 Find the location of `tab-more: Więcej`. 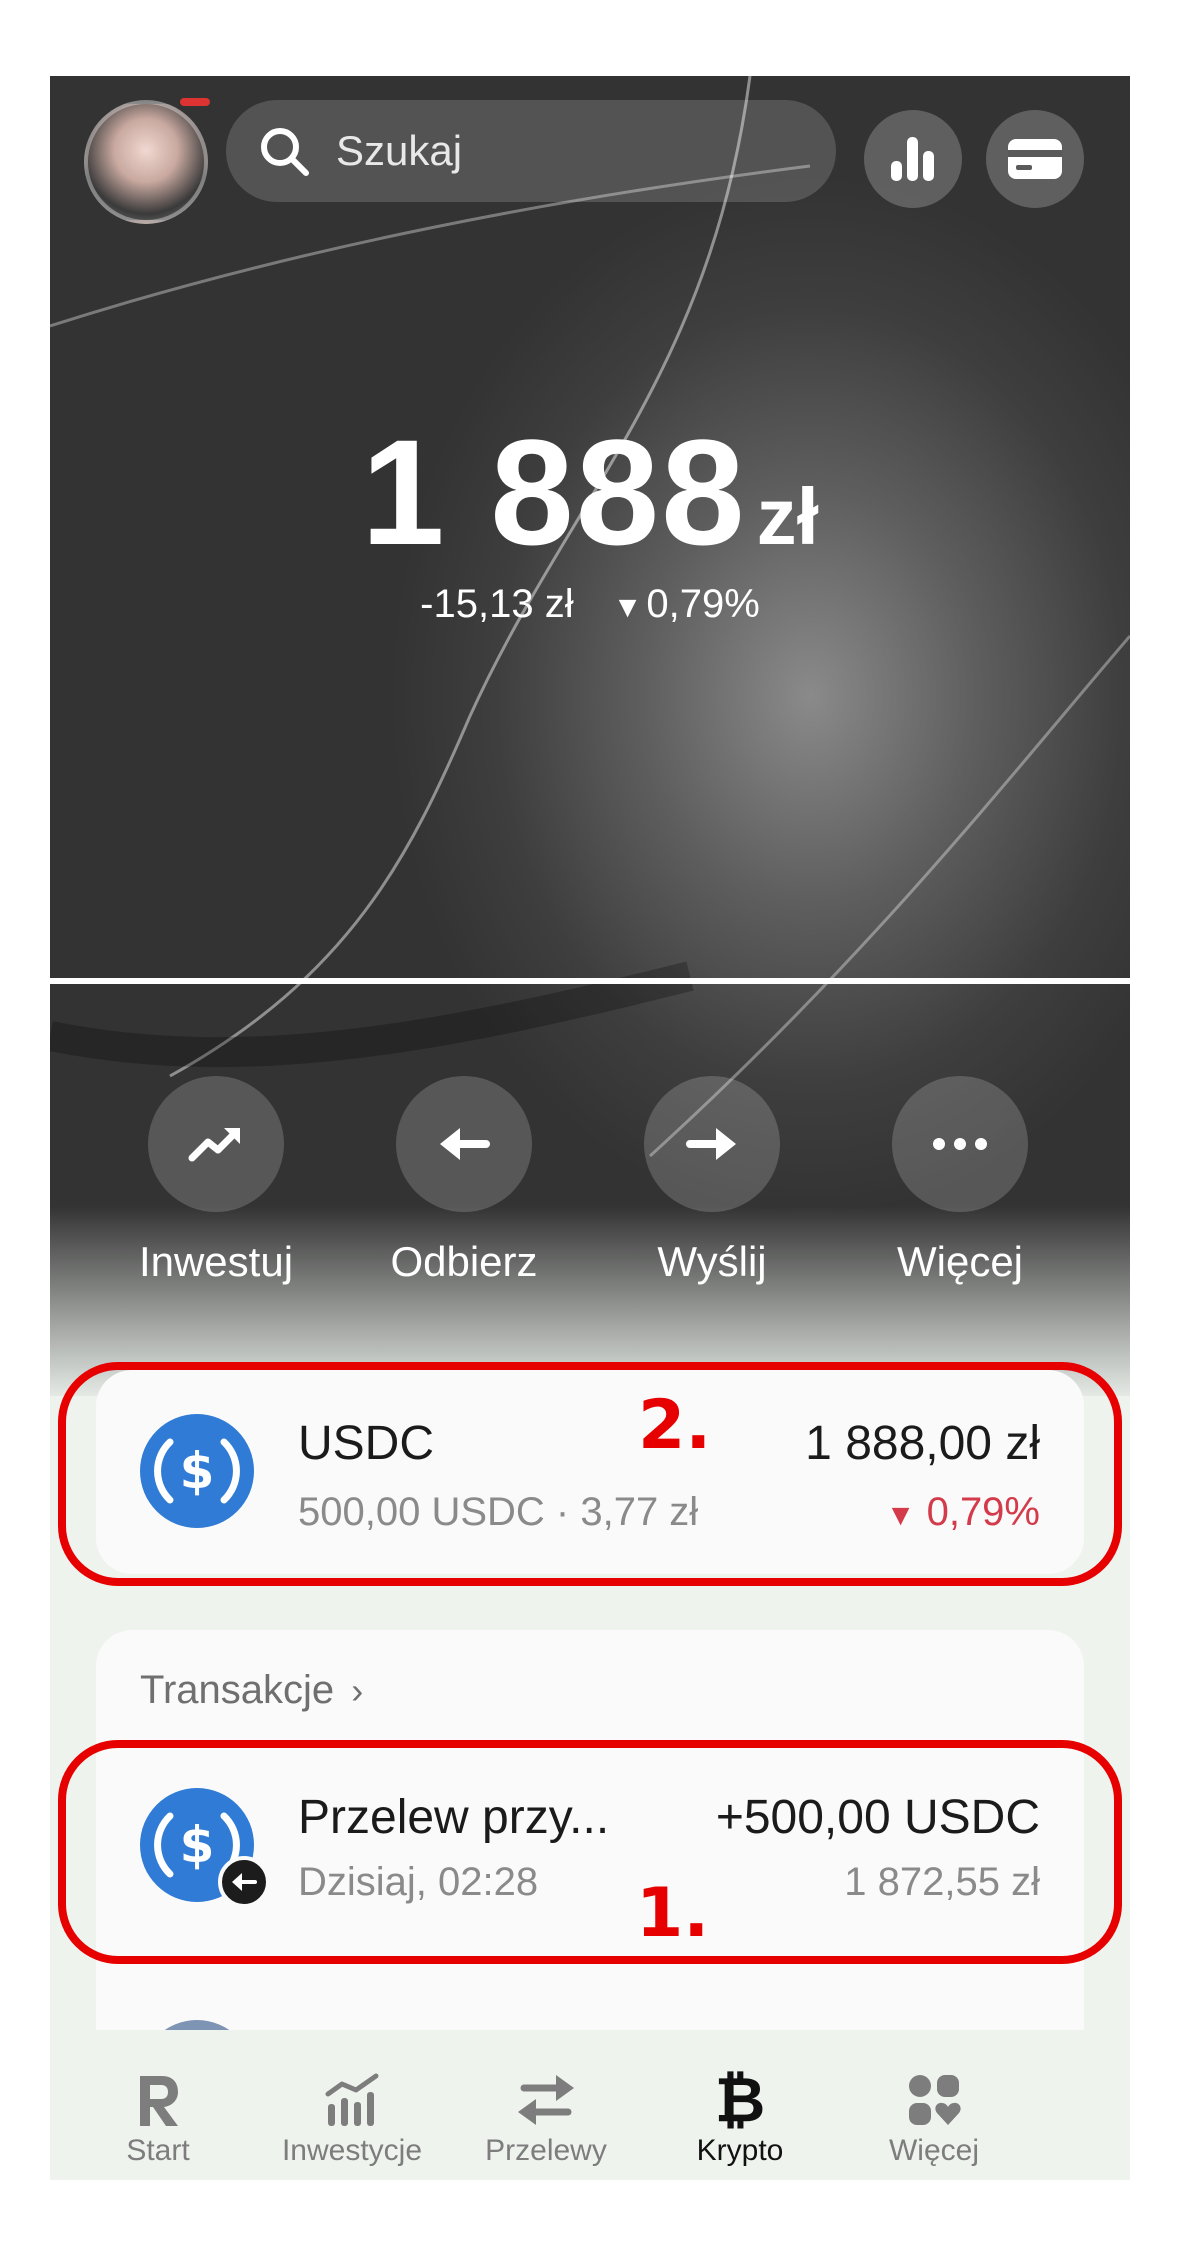

tab-more: Więcej is located at coordinates (934, 2099).